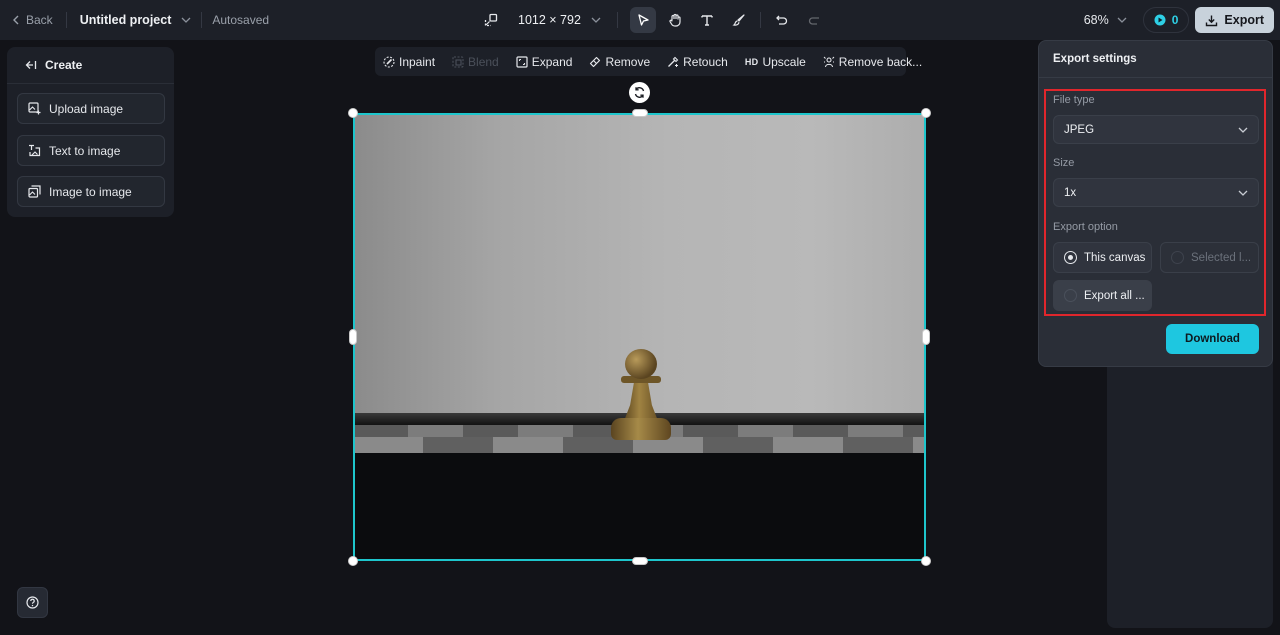 This screenshot has width=1280, height=635. Describe the element at coordinates (458, 61) in the screenshot. I see `blend-icon` at that location.